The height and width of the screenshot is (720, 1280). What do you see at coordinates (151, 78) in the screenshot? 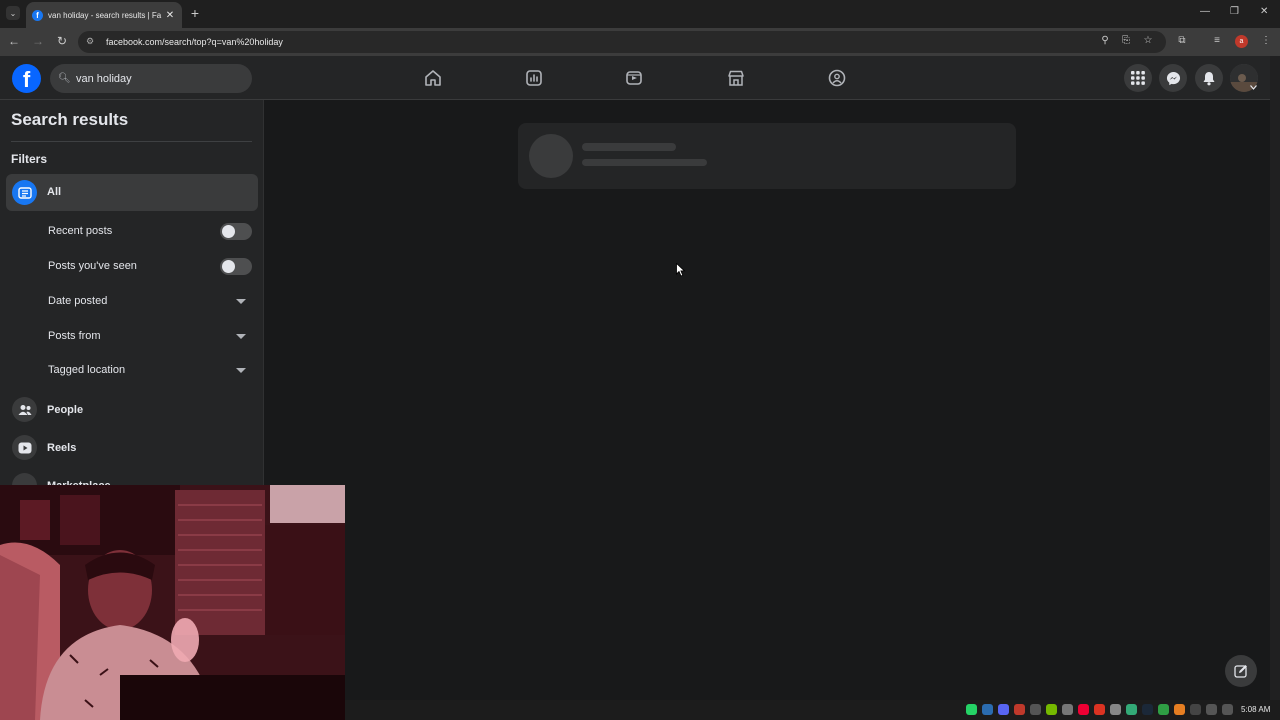
I see `search-box: 🔍︎ van holiday` at bounding box center [151, 78].